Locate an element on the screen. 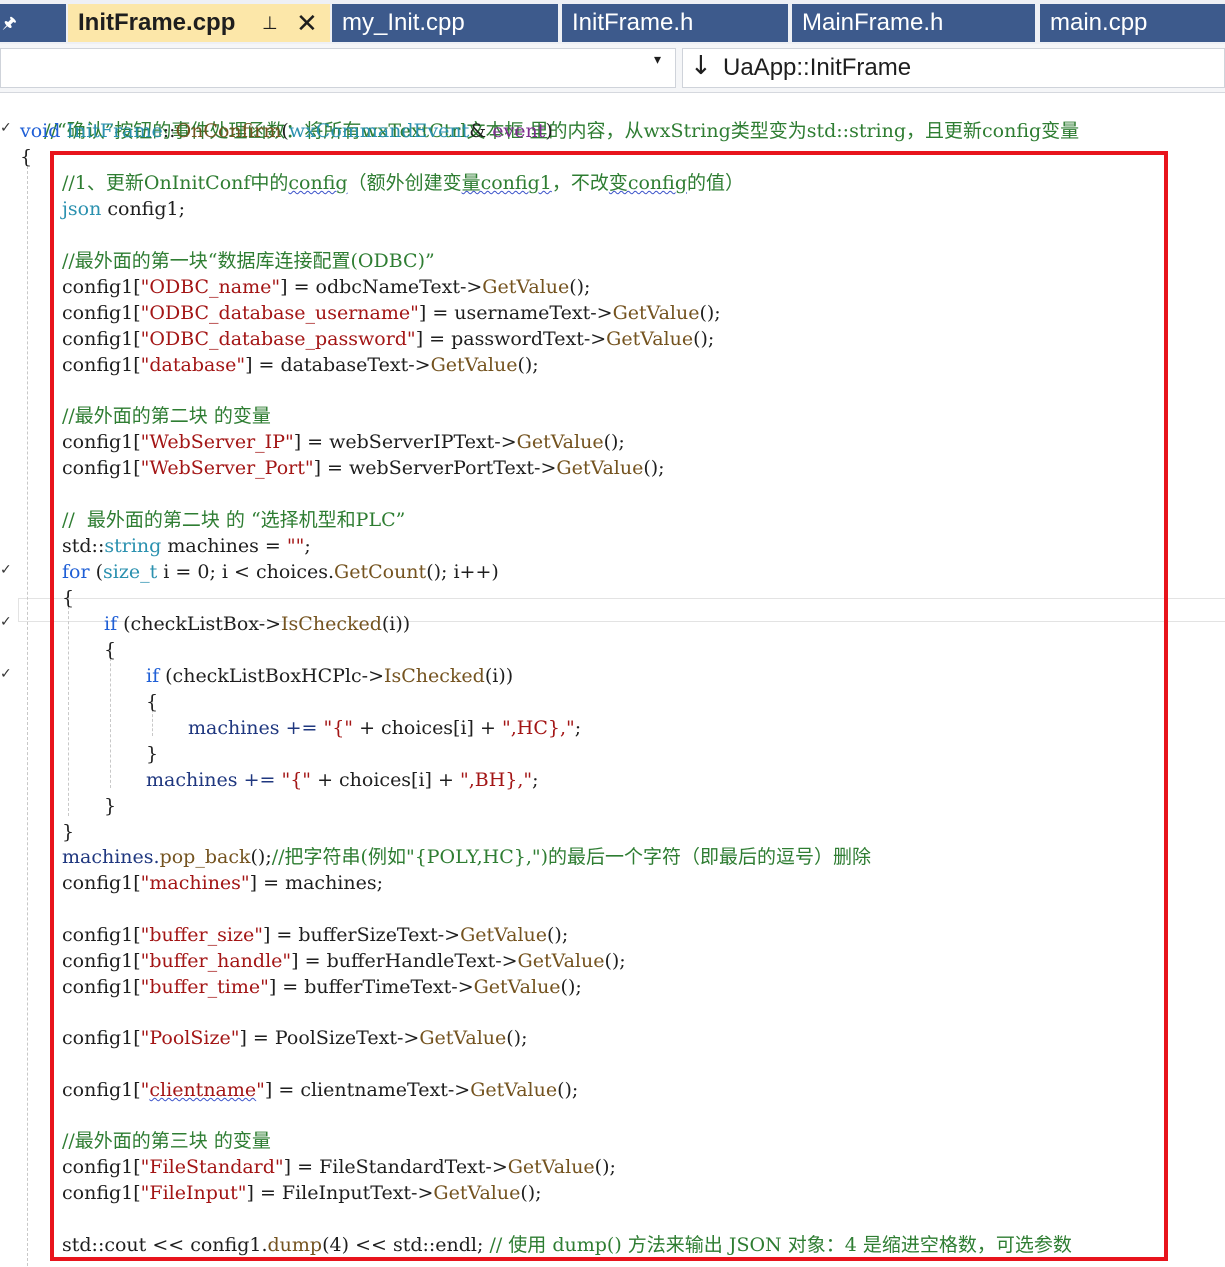 The height and width of the screenshot is (1267, 1225). scope-dropdown is located at coordinates (338, 68).